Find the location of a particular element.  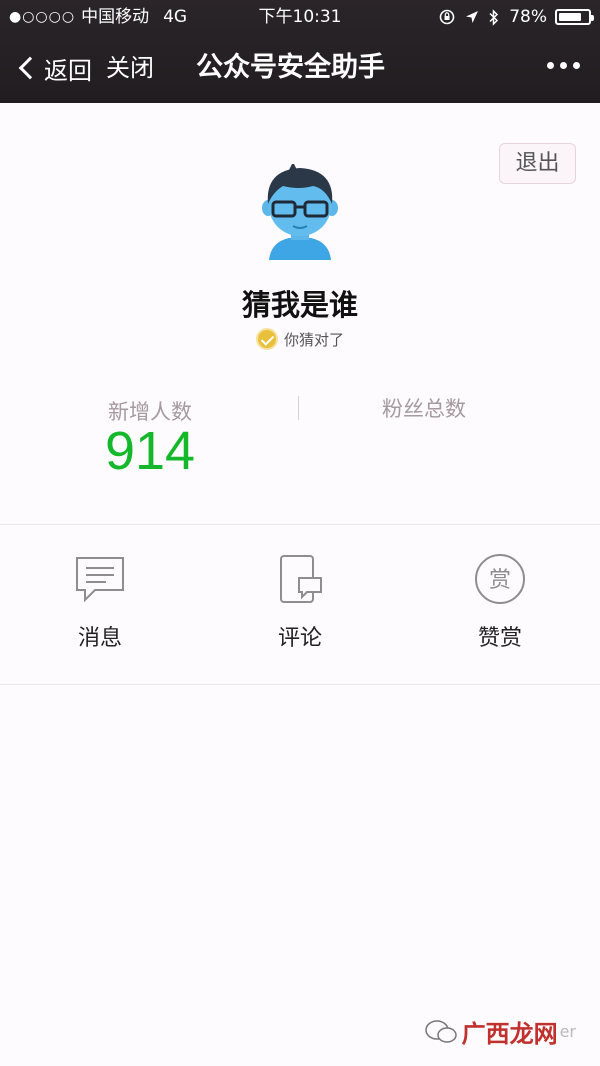

messages-button: 消息 is located at coordinates (100, 602).